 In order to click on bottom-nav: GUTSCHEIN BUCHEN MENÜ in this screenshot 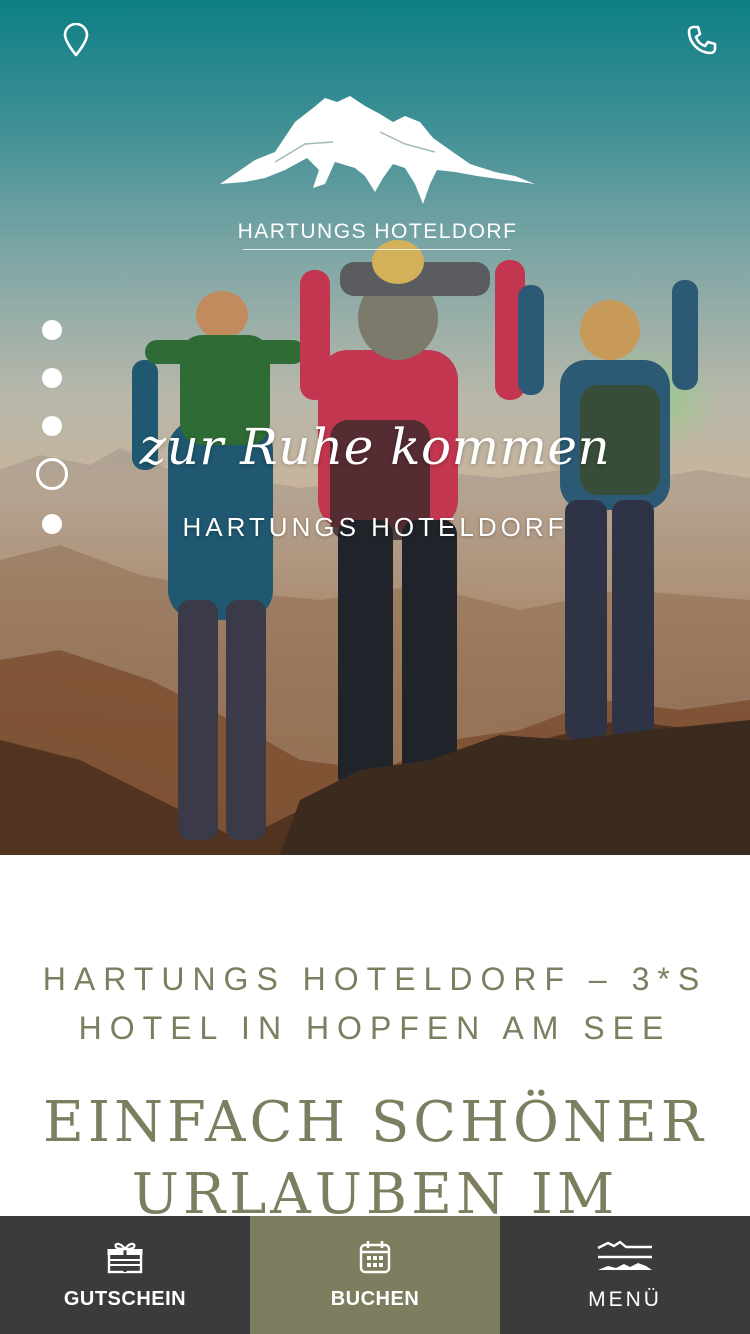, I will do `click(375, 1275)`.